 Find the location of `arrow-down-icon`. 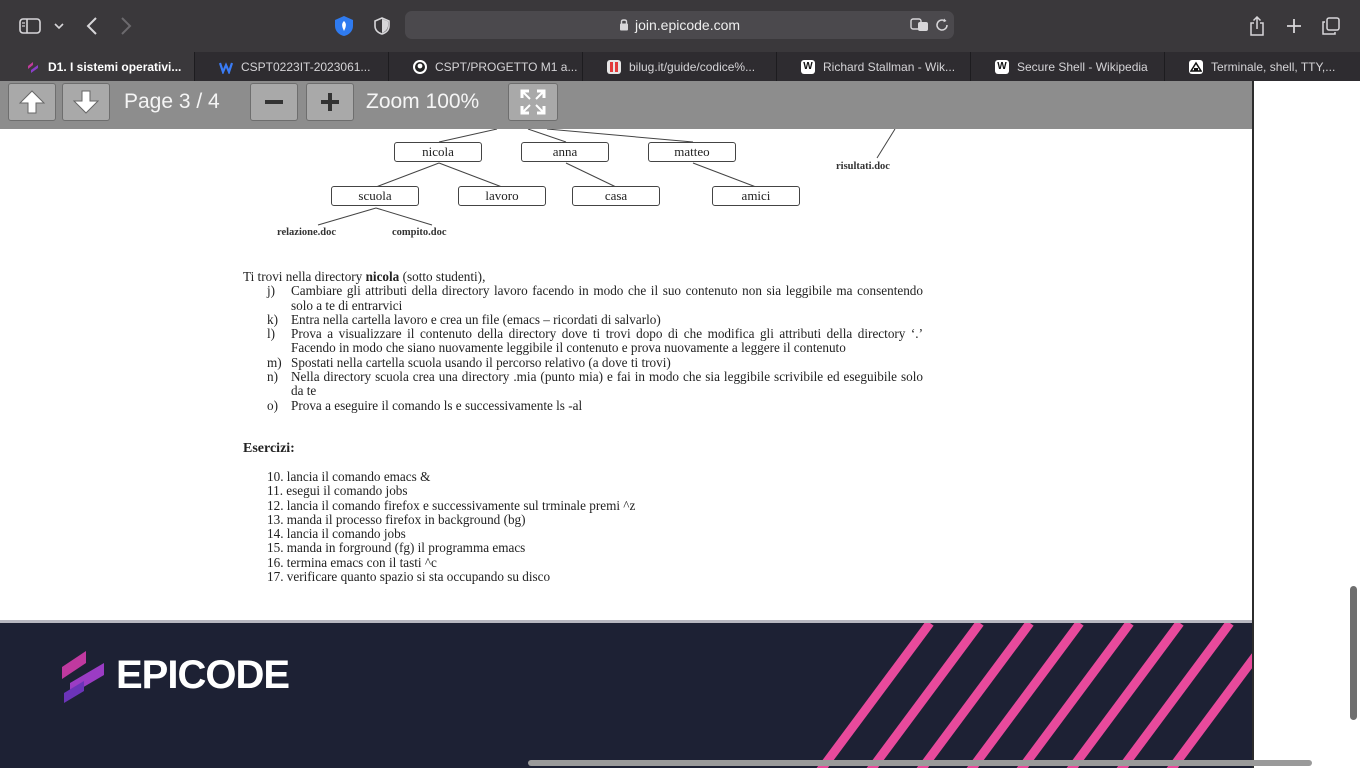

arrow-down-icon is located at coordinates (86, 102).